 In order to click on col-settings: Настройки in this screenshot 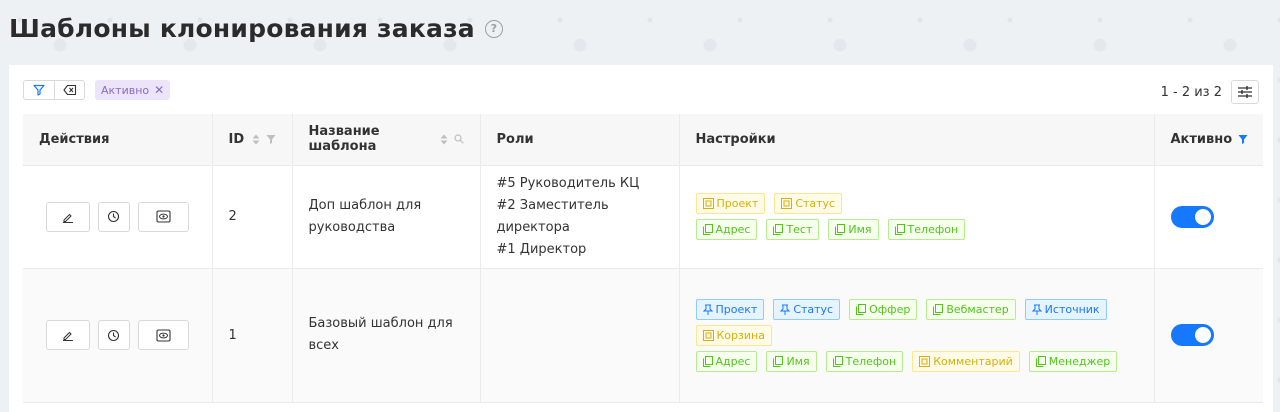, I will do `click(917, 140)`.